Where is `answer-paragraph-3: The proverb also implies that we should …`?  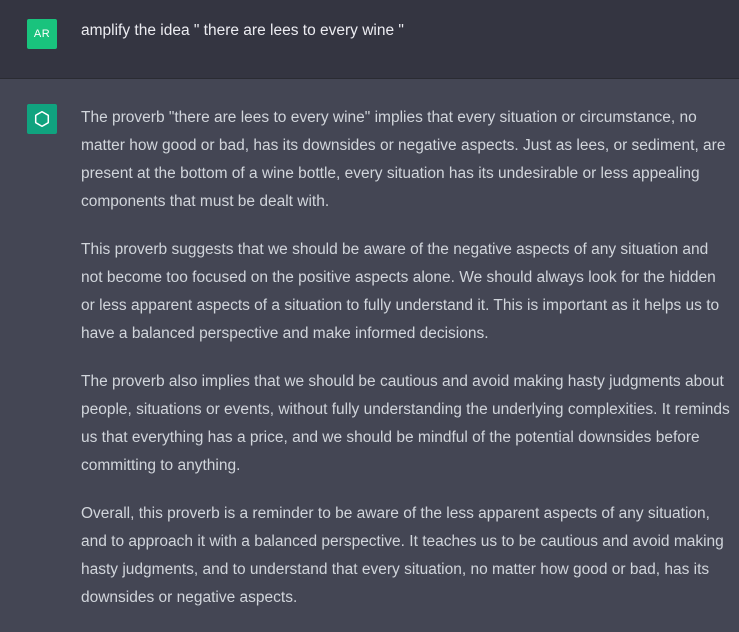
answer-paragraph-3: The proverb also implies that we should … is located at coordinates (405, 423).